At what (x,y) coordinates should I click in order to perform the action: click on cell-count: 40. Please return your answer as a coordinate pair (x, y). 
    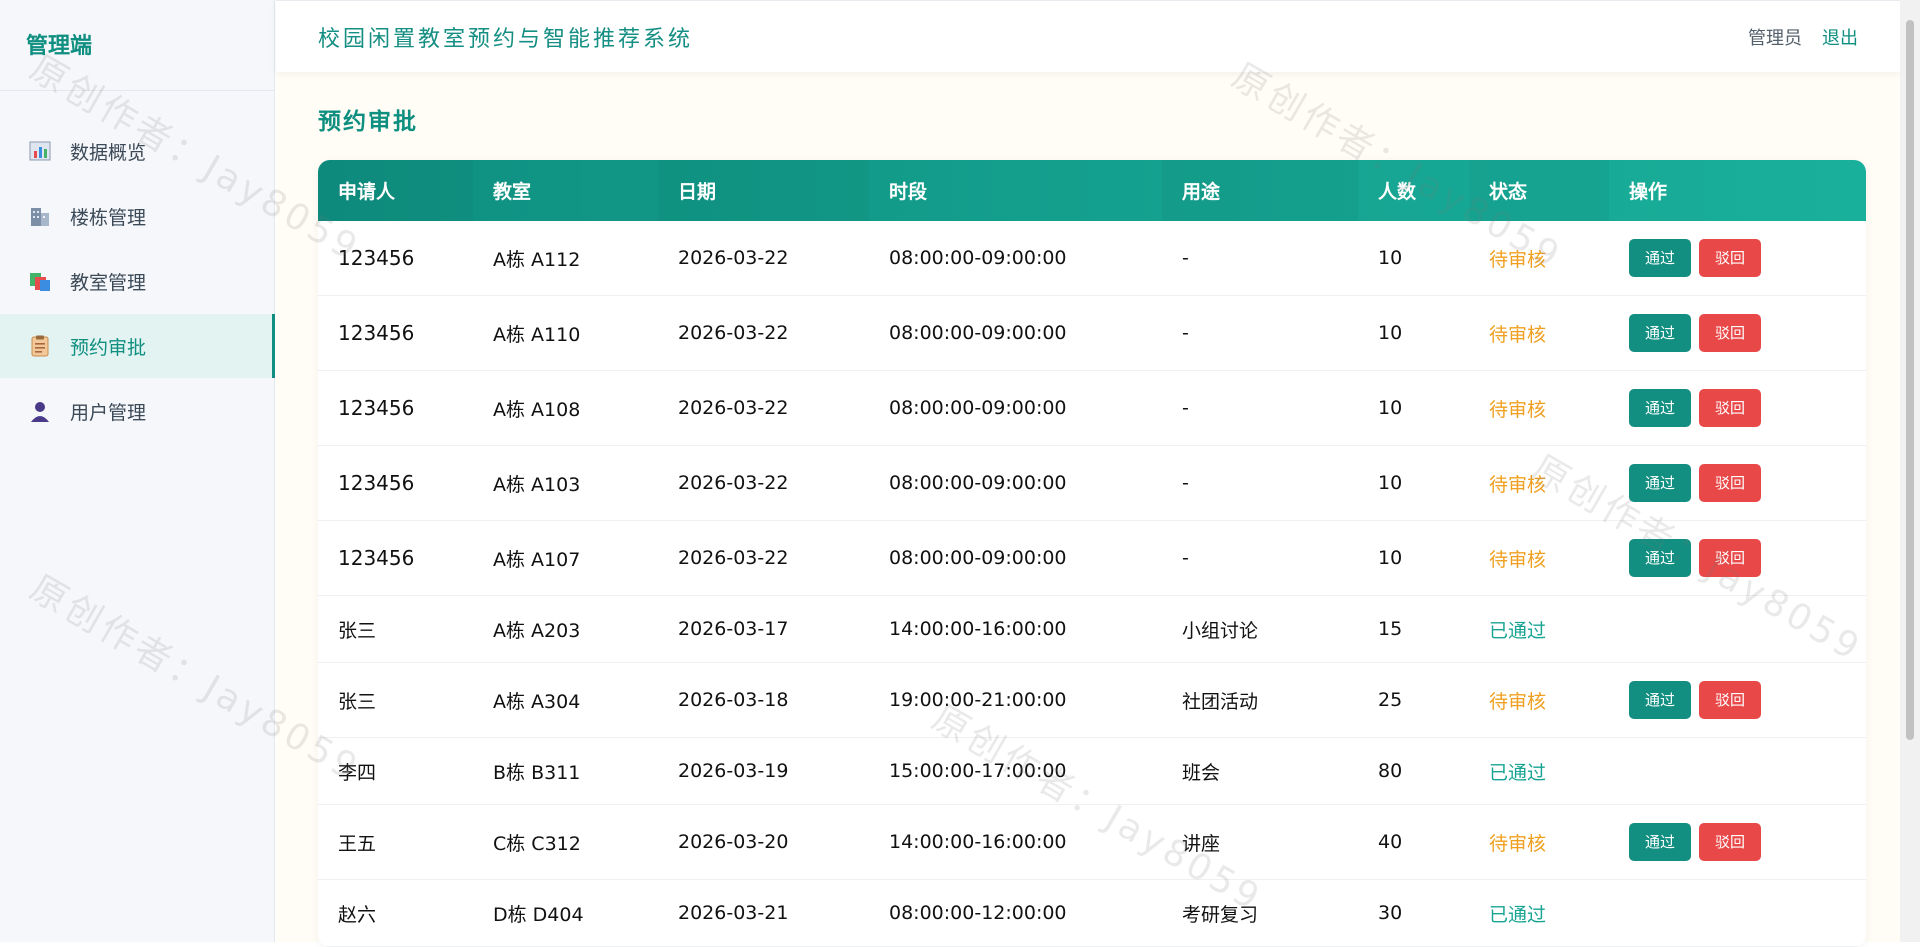
    Looking at the image, I should click on (1413, 842).